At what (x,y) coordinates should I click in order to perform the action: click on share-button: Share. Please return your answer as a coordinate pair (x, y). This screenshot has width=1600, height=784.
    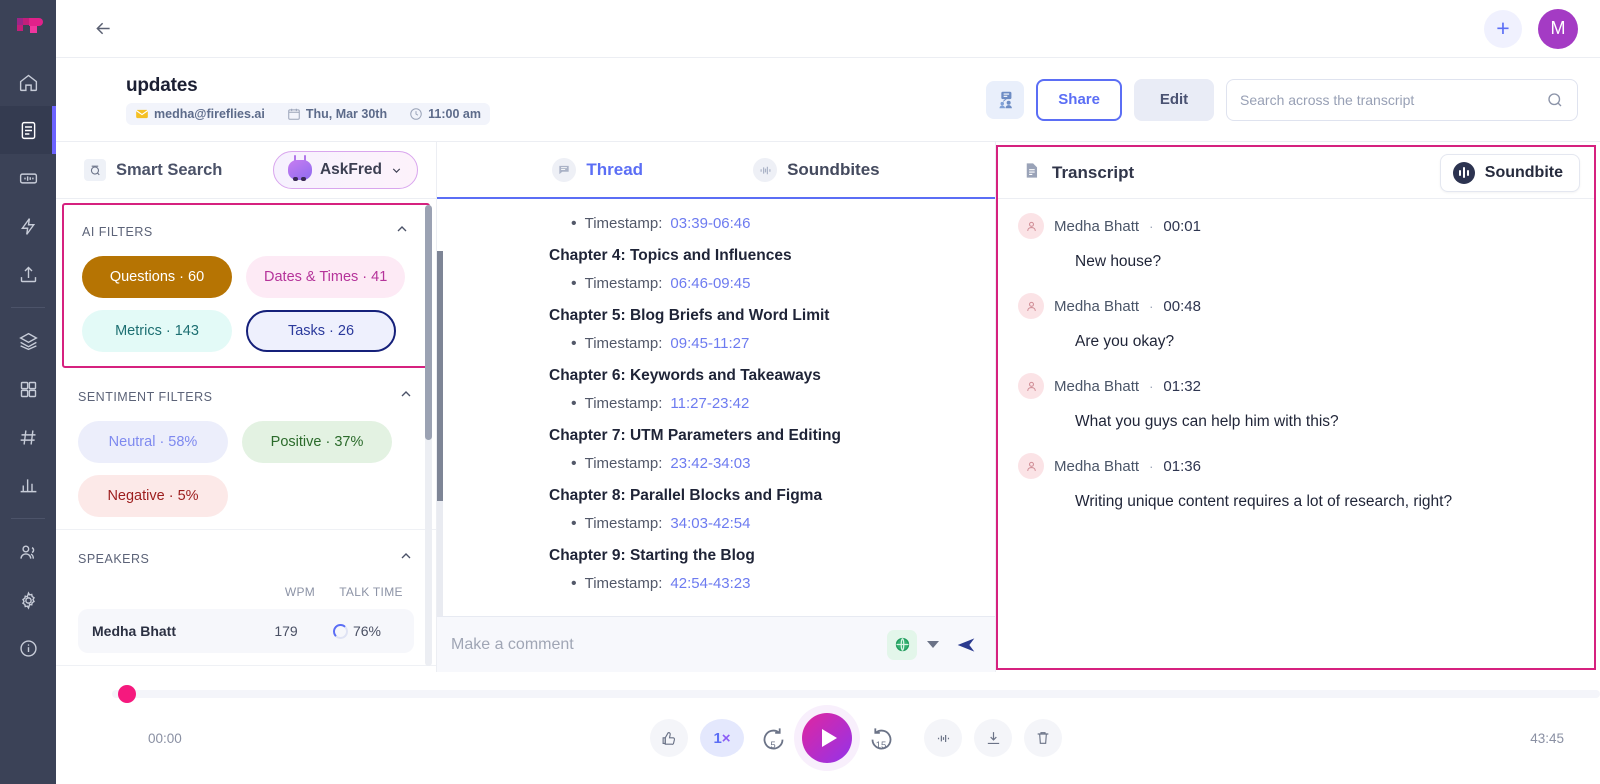
    Looking at the image, I should click on (1079, 99).